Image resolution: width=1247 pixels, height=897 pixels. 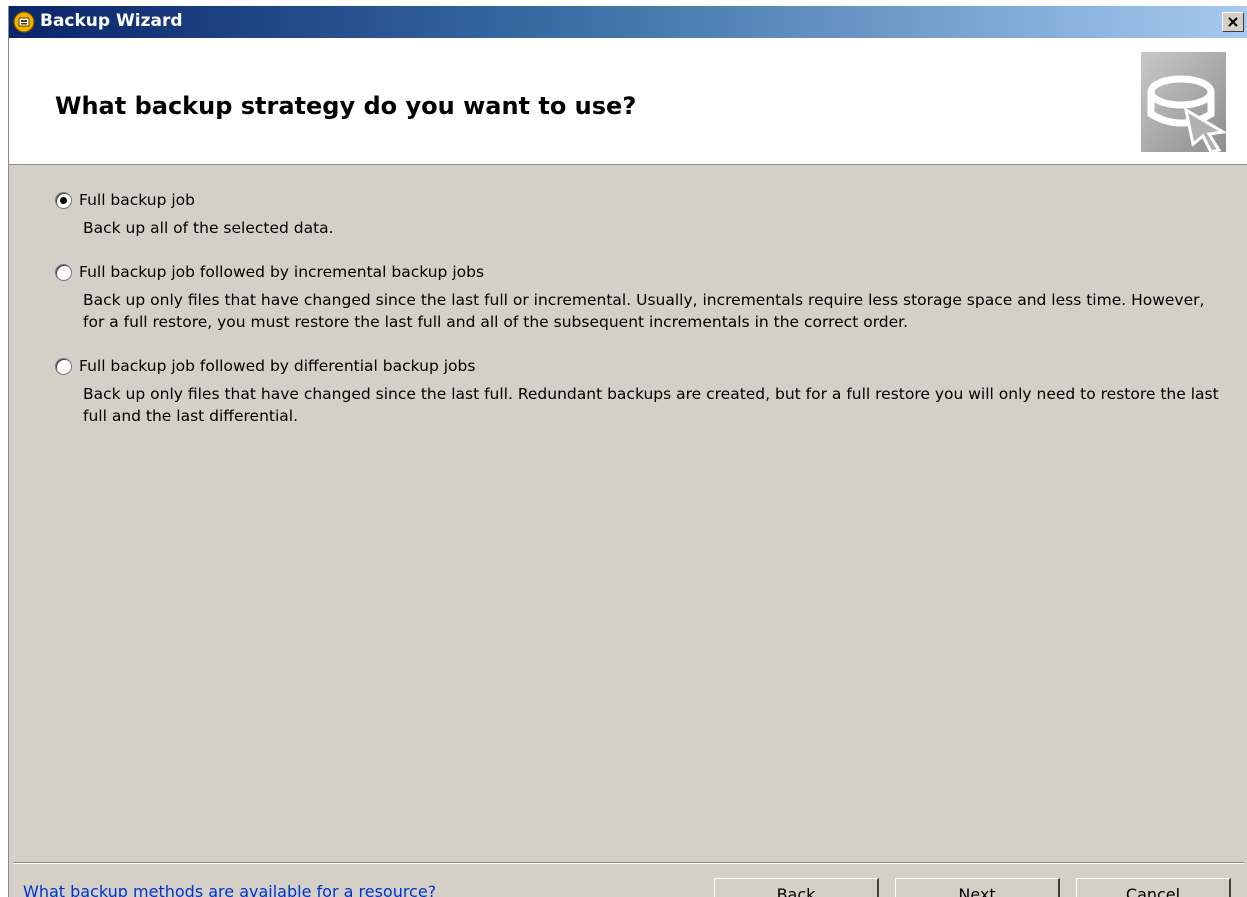 I want to click on page-title: What backup strategy do you want to use?, so click(x=346, y=106).